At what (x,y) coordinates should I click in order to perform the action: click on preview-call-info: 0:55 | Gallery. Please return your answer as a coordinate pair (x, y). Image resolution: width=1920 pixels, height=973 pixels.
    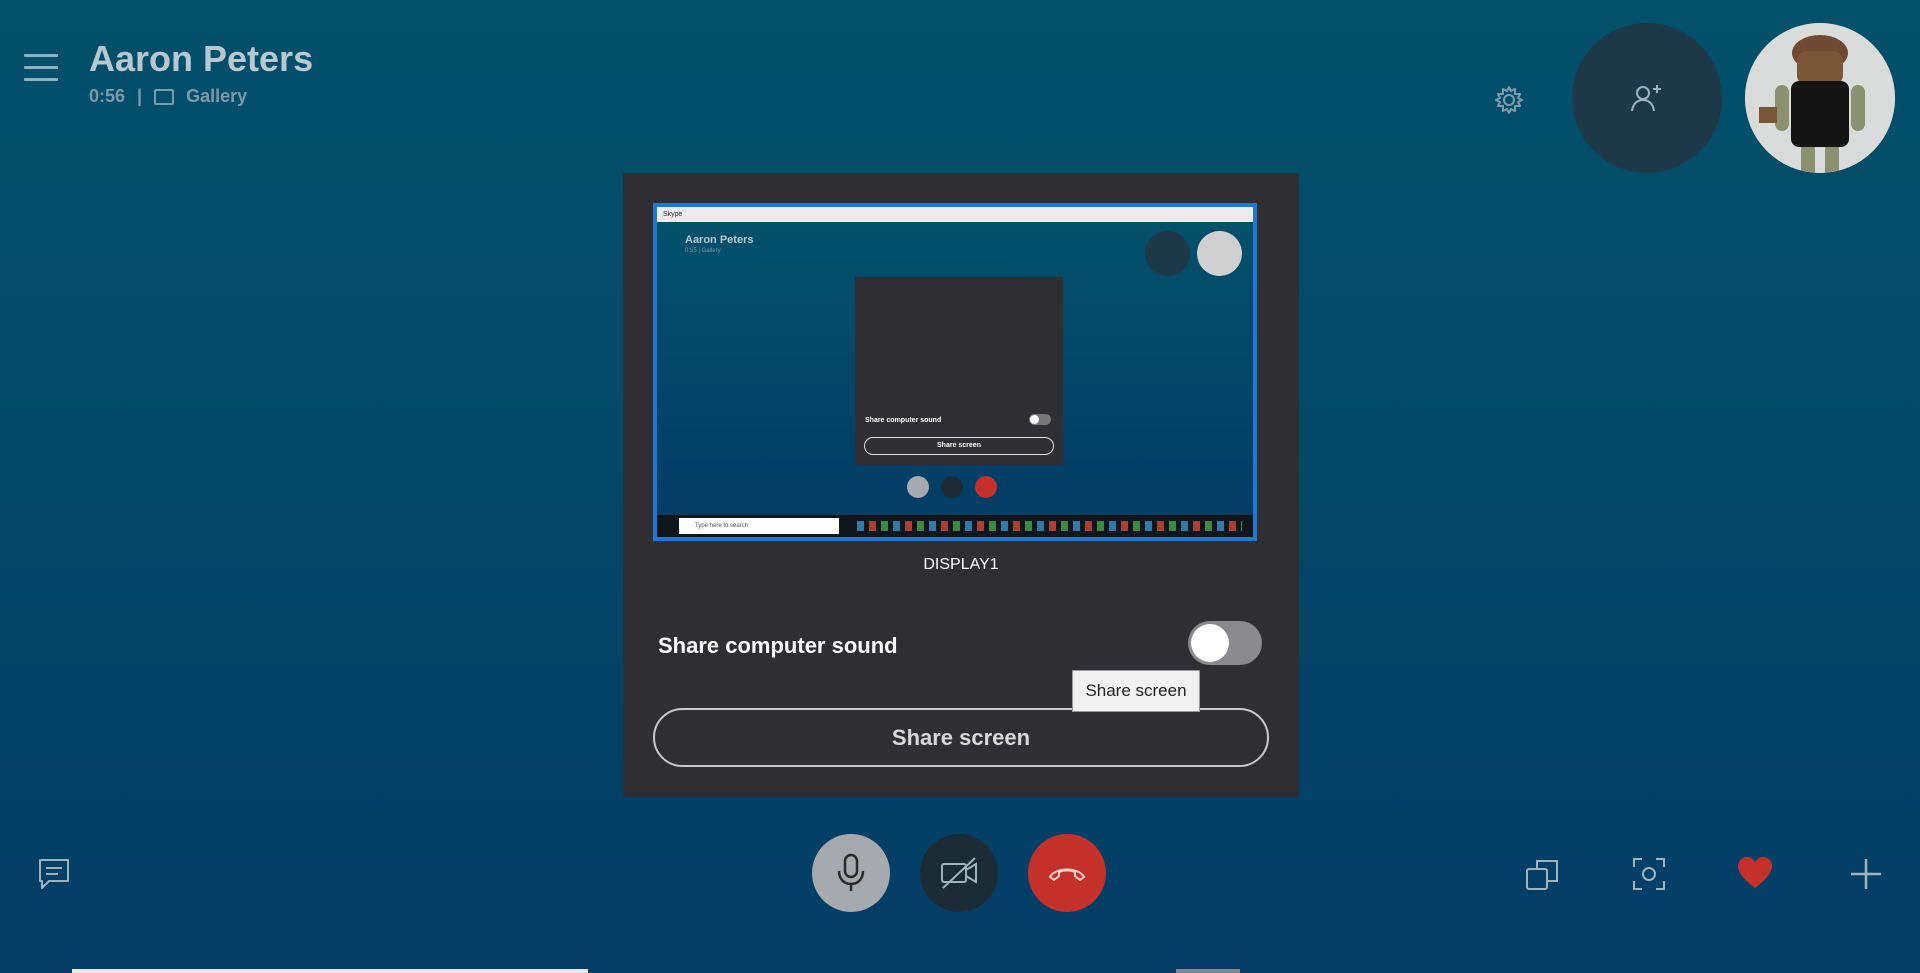
    Looking at the image, I should click on (703, 251).